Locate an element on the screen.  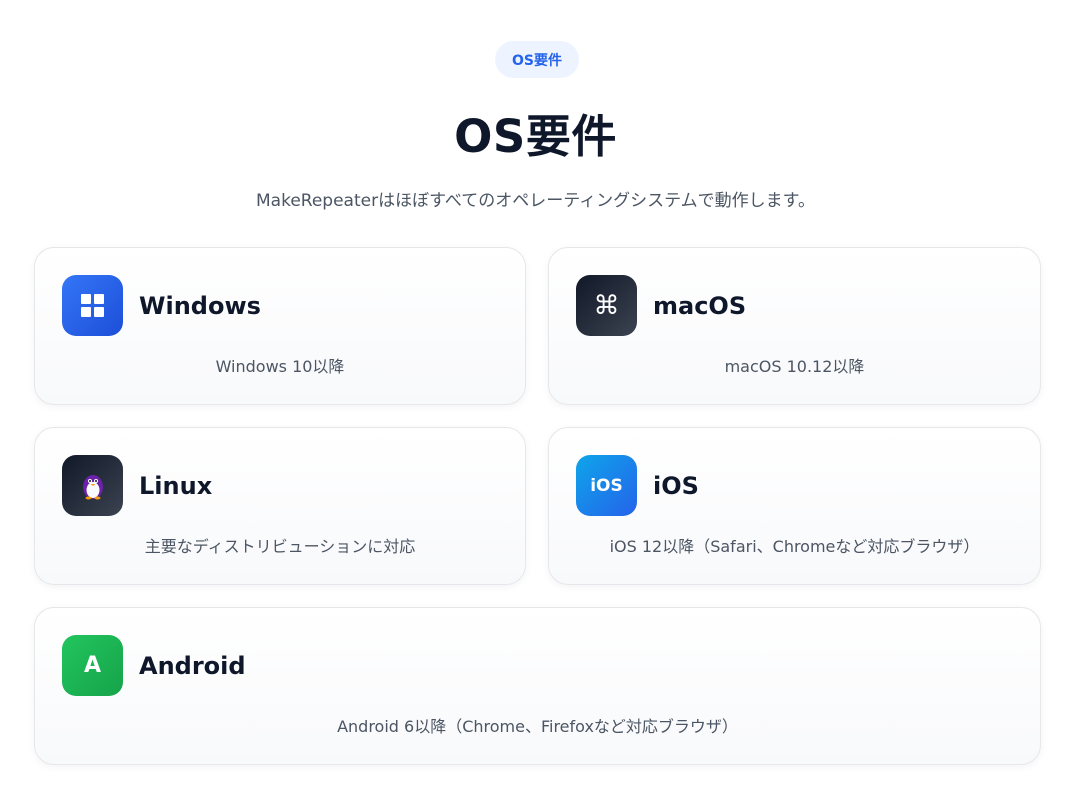
ios-icon: iOS is located at coordinates (606, 485).